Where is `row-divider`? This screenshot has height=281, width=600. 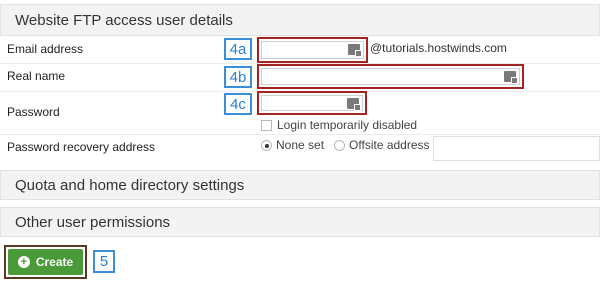 row-divider is located at coordinates (300, 134).